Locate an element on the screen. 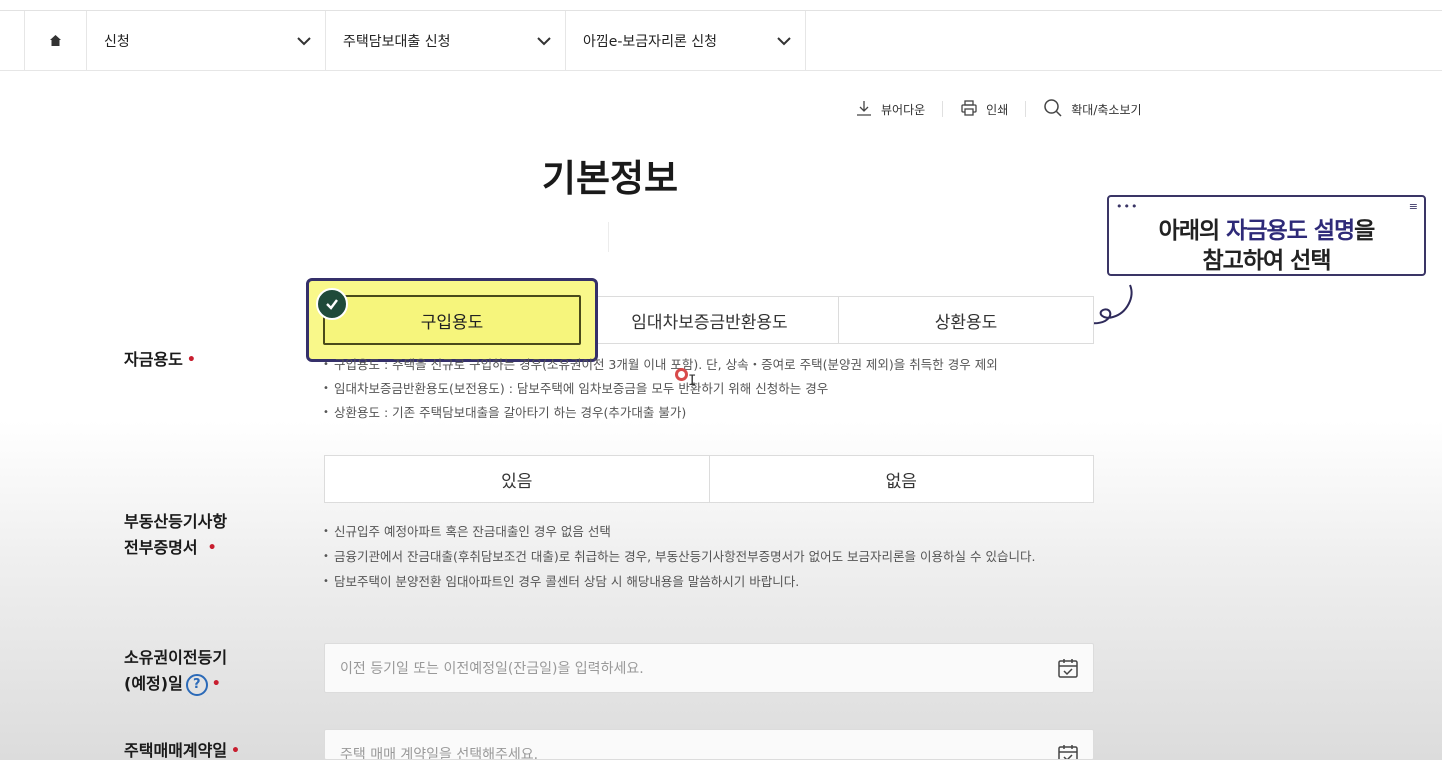 This screenshot has height=760, width=1442. fund-use-option-refinance: 상환용도 is located at coordinates (966, 320).